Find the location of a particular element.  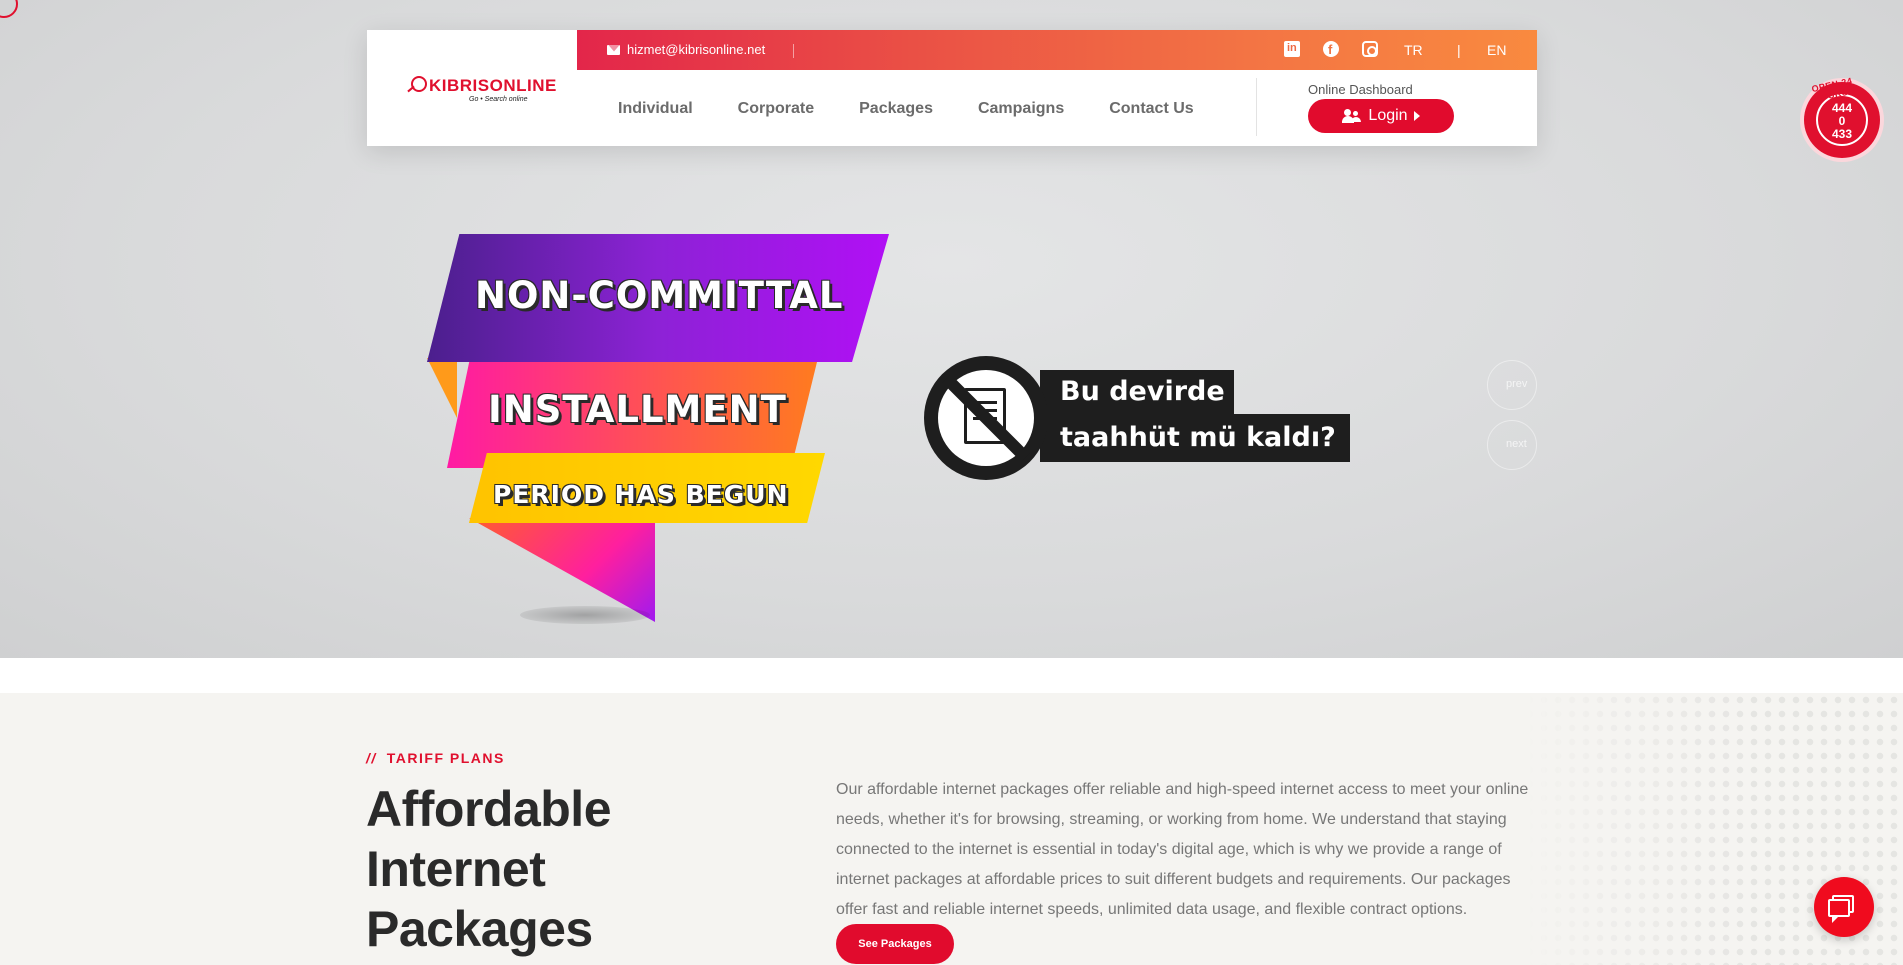

chat-button is located at coordinates (1844, 907).